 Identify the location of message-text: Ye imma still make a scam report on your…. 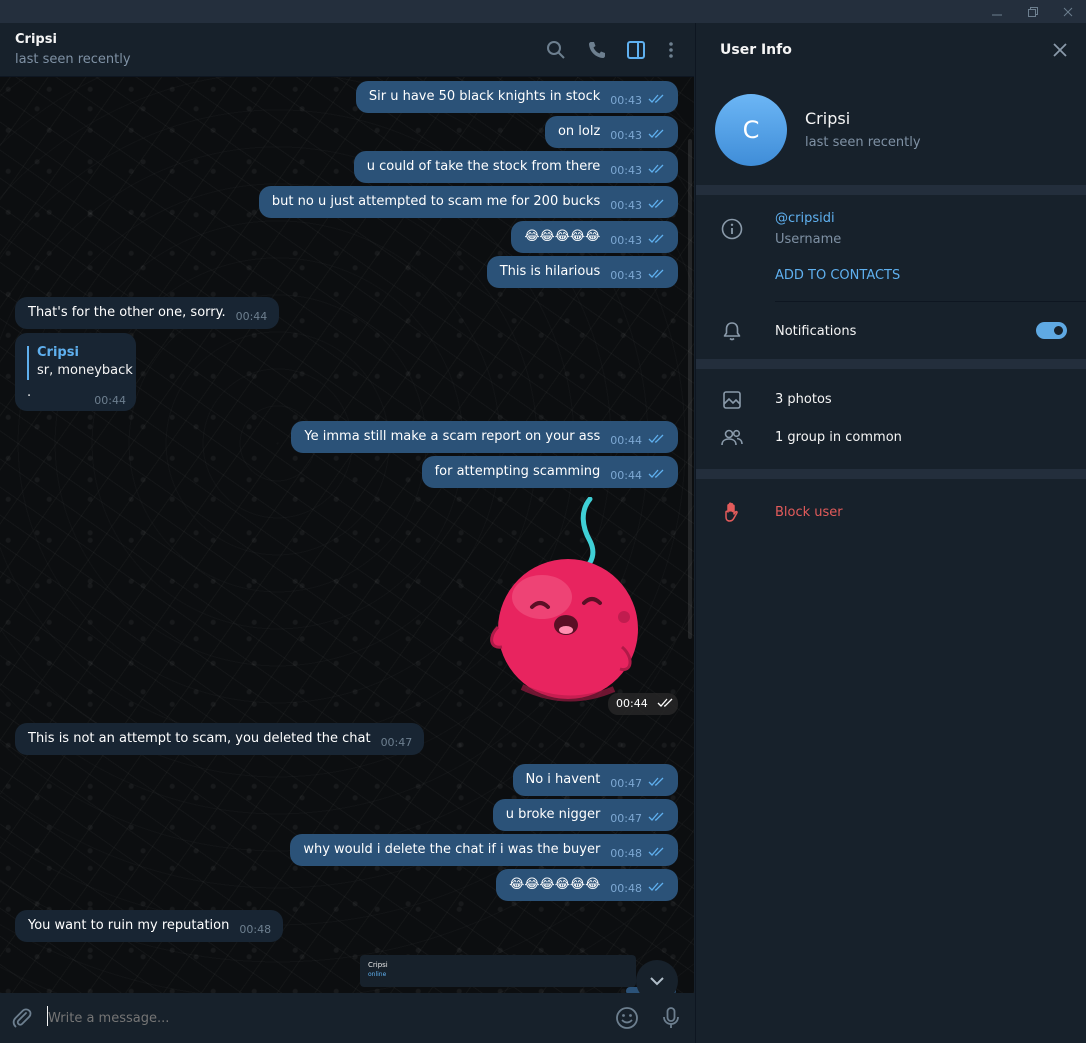
(452, 436).